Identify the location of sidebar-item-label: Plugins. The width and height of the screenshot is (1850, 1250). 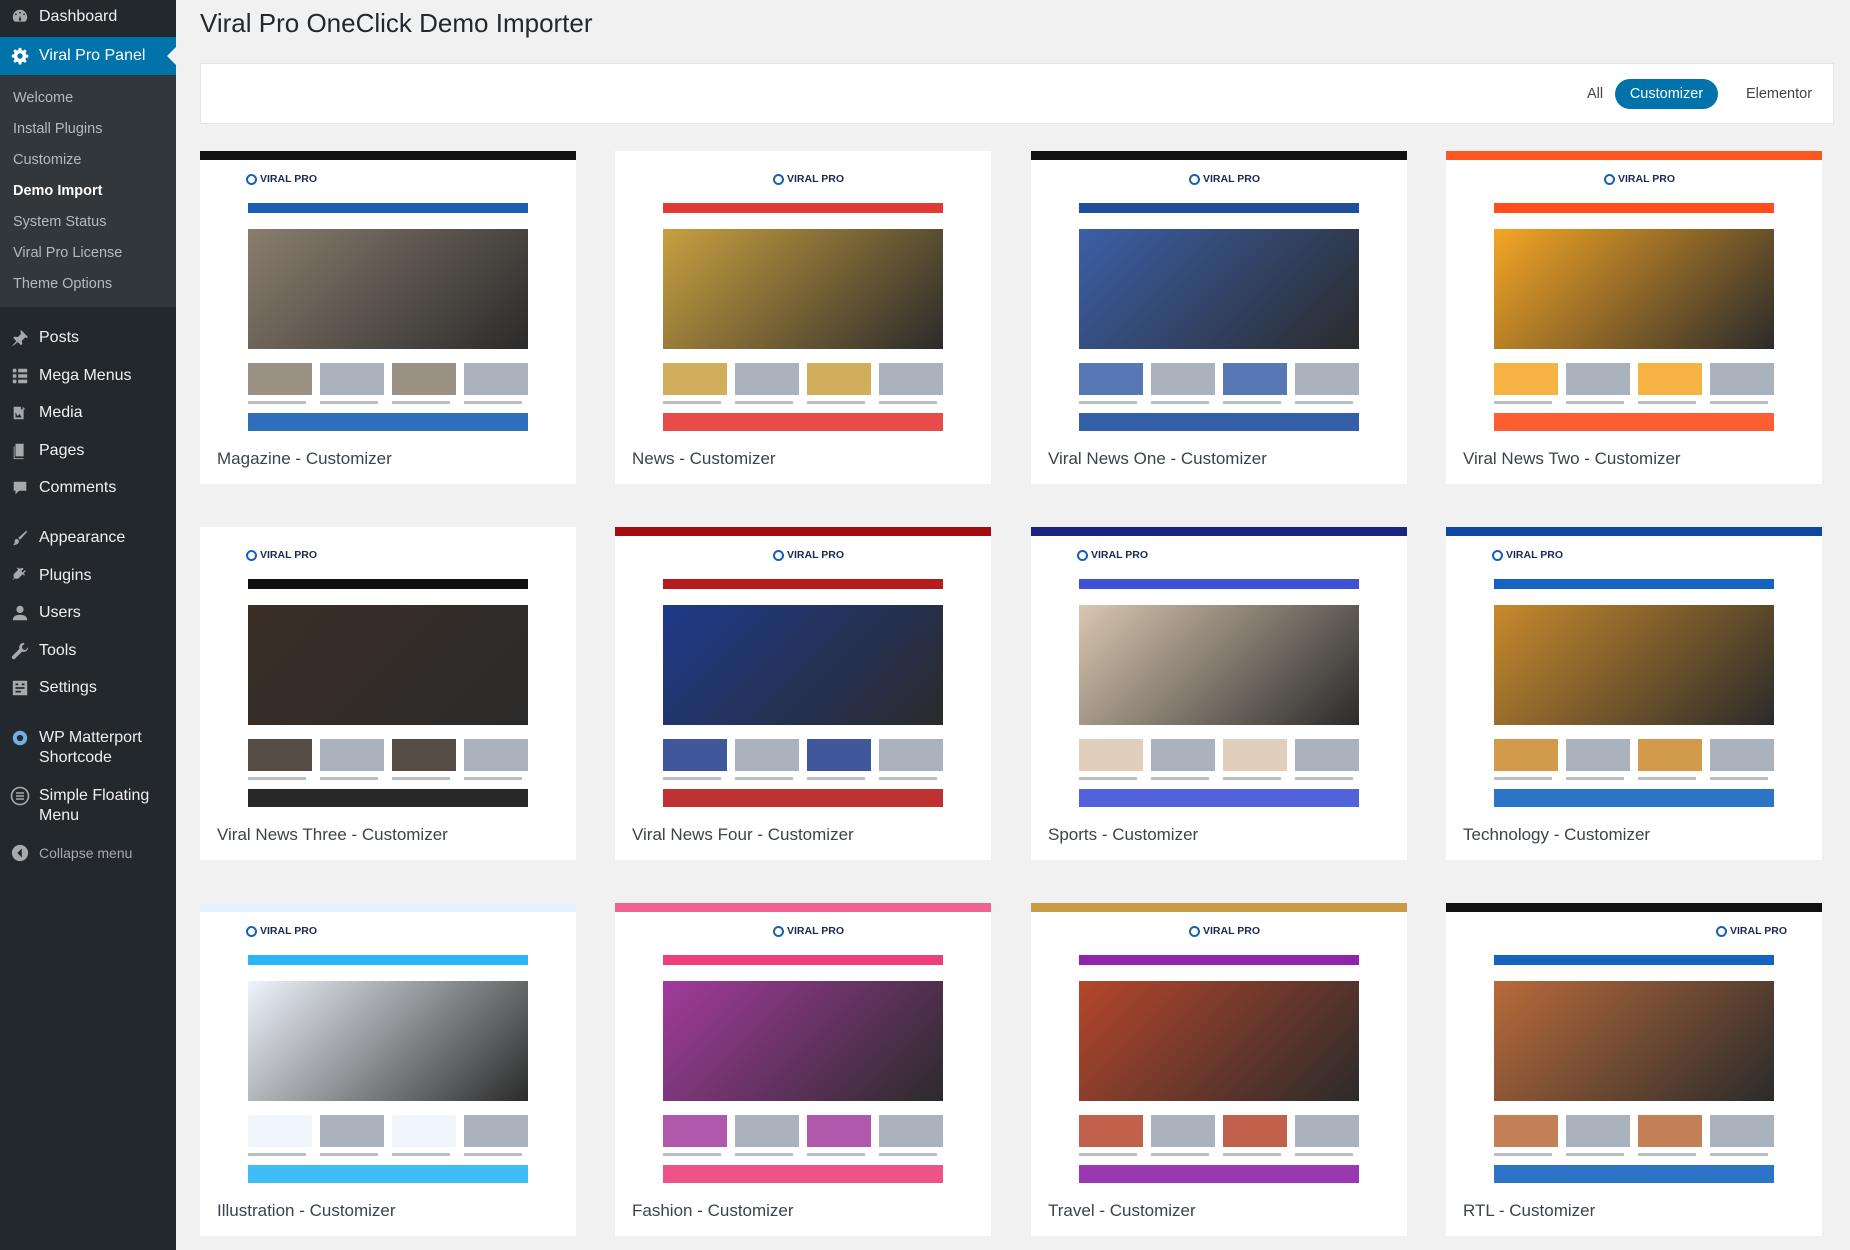
(65, 575).